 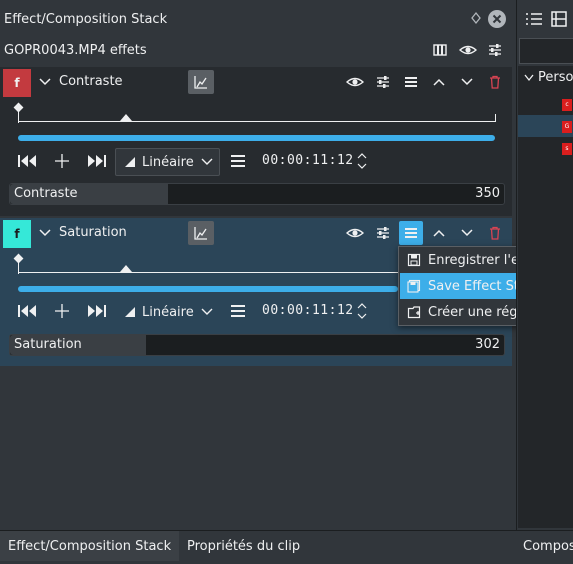 What do you see at coordinates (414, 286) in the screenshot?
I see `save-stack-icon` at bounding box center [414, 286].